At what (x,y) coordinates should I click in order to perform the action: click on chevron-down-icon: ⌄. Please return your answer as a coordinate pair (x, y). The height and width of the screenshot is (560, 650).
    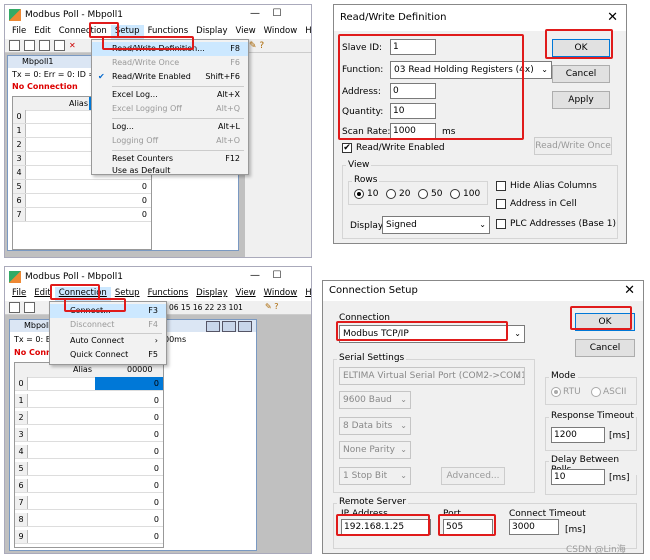
    Looking at the image, I should click on (544, 69).